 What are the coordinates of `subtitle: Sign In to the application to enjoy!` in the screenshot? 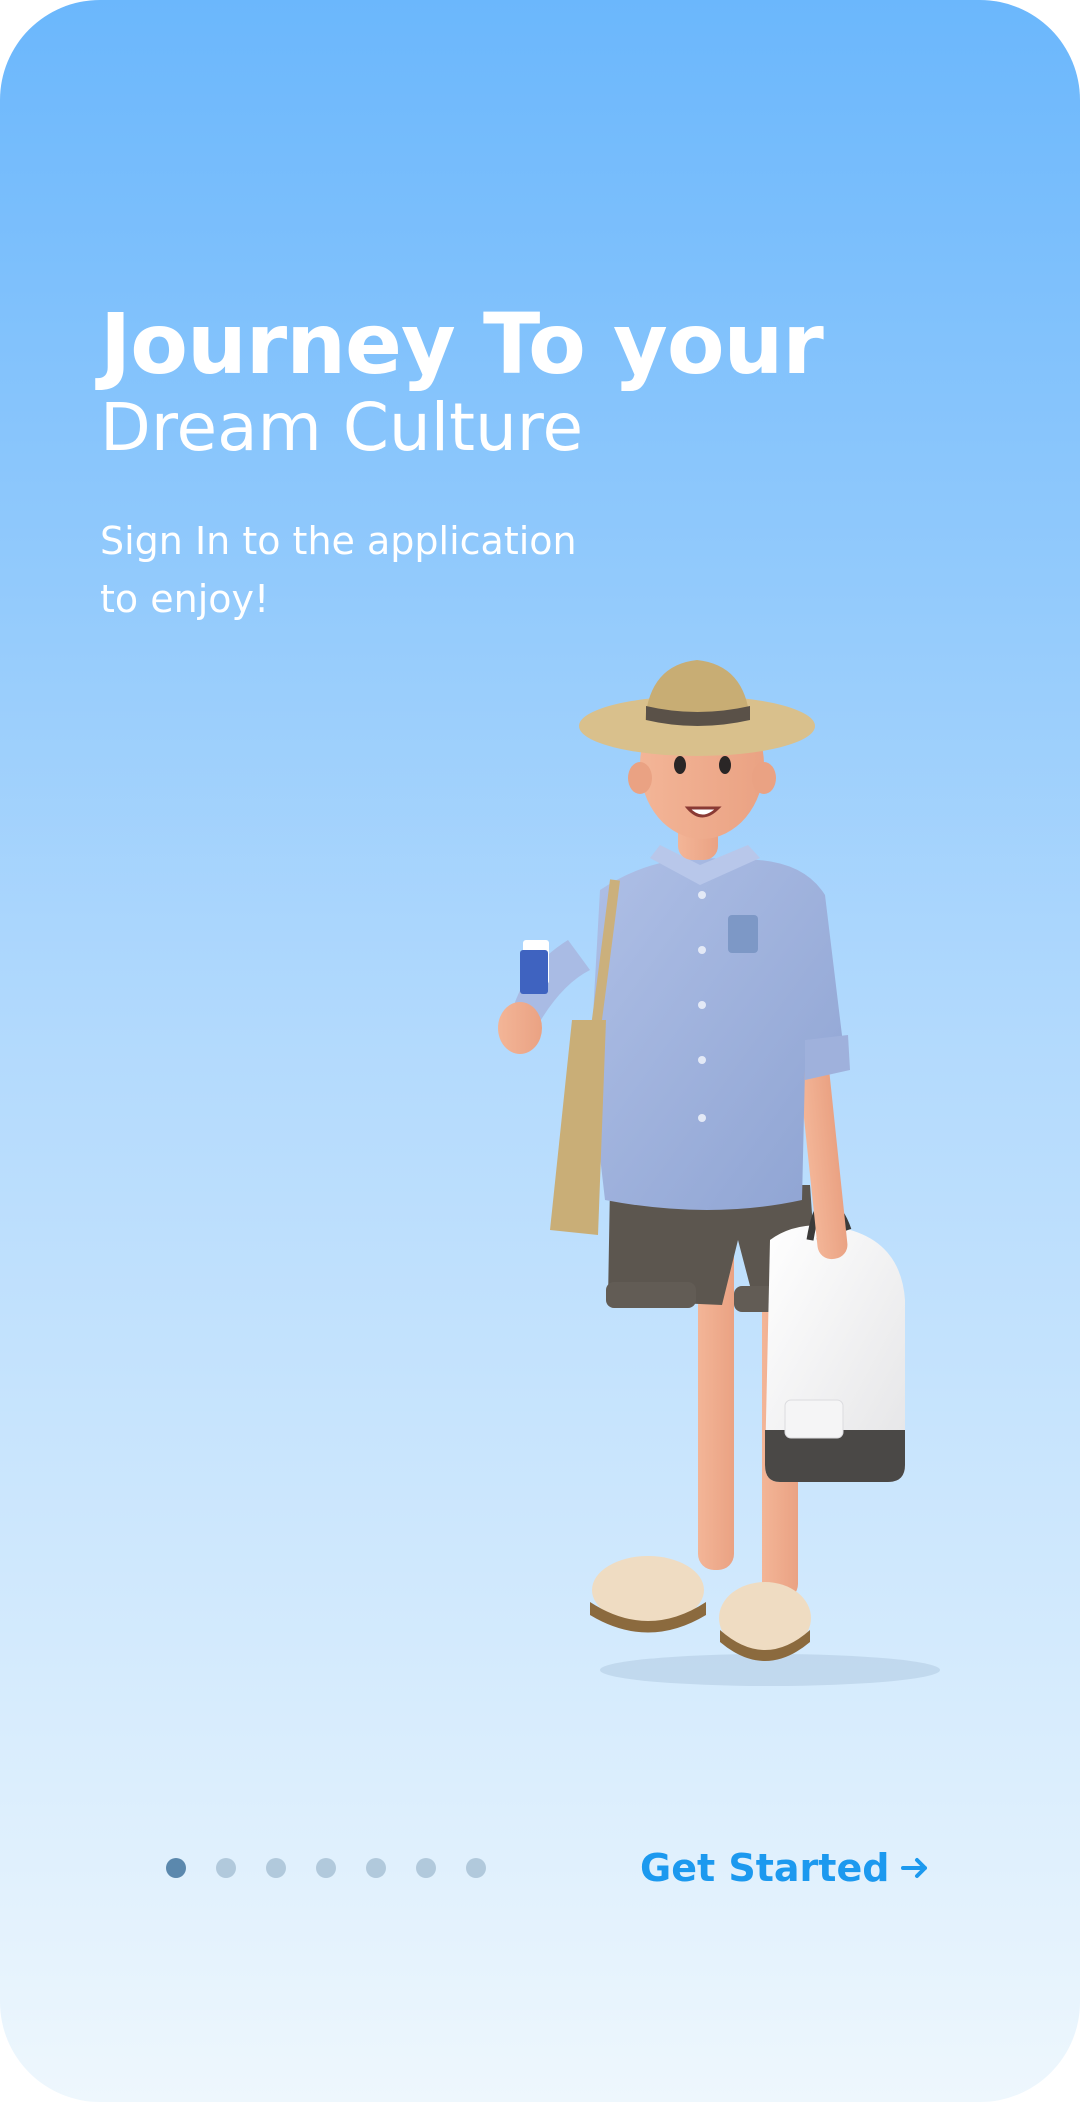 It's located at (338, 570).